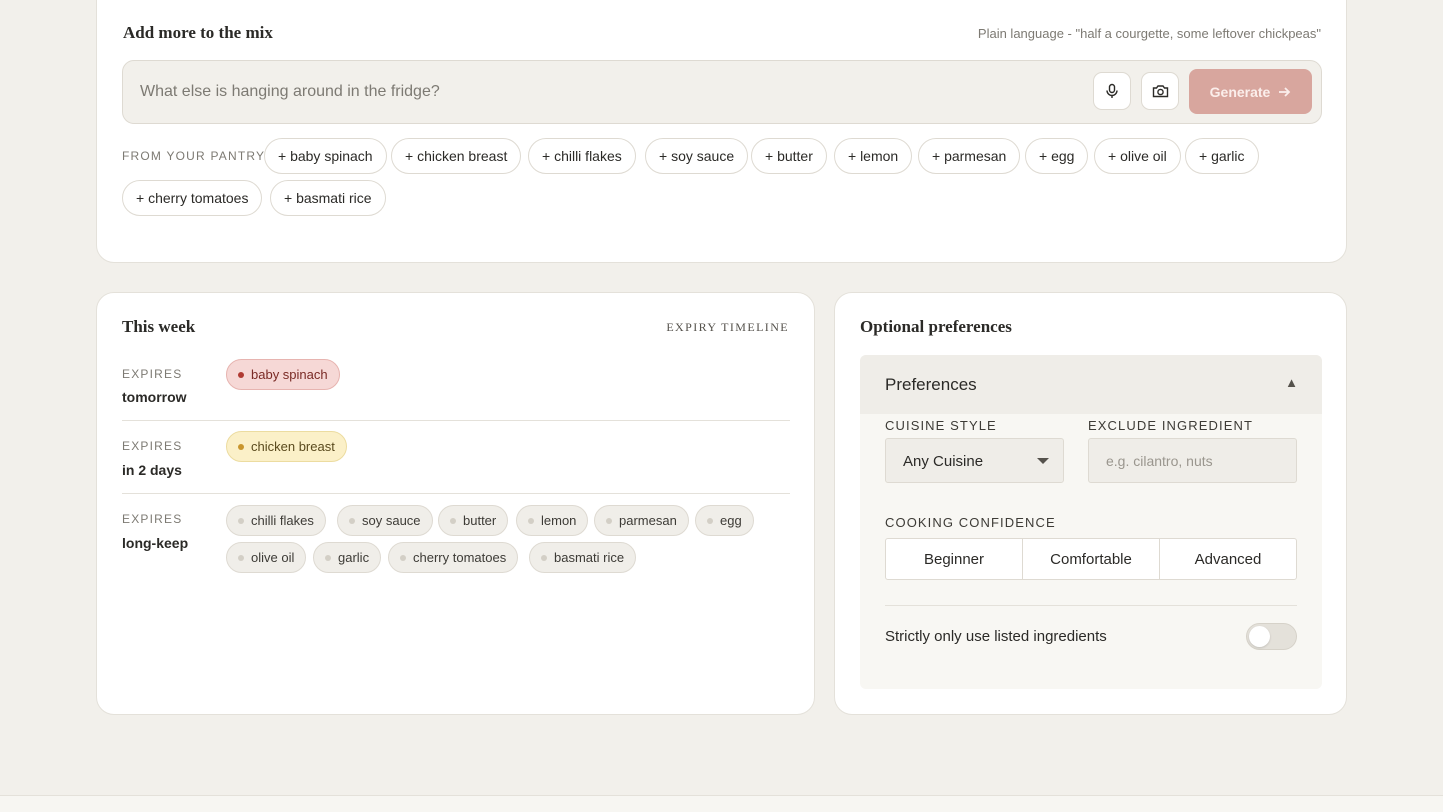 This screenshot has width=1443, height=812. I want to click on confidence-beginner: Beginner, so click(954, 559).